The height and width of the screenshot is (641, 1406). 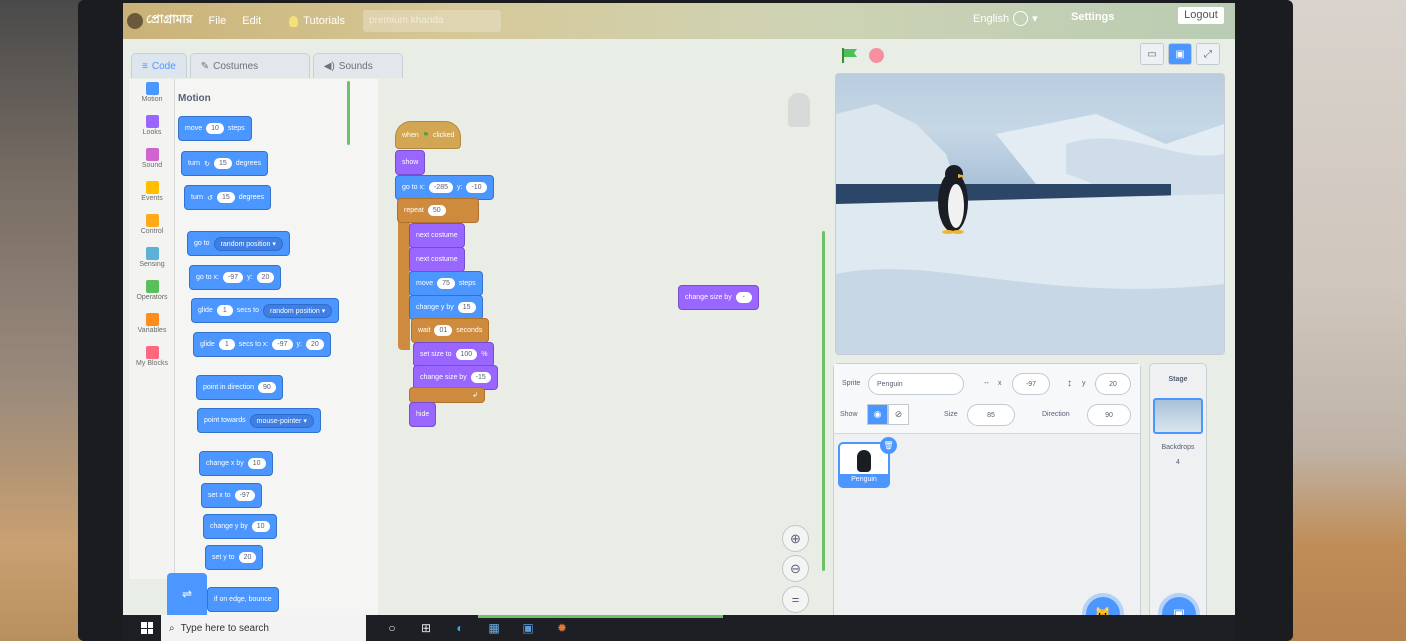 What do you see at coordinates (466, 354) in the screenshot?
I see `block-input: 100` at bounding box center [466, 354].